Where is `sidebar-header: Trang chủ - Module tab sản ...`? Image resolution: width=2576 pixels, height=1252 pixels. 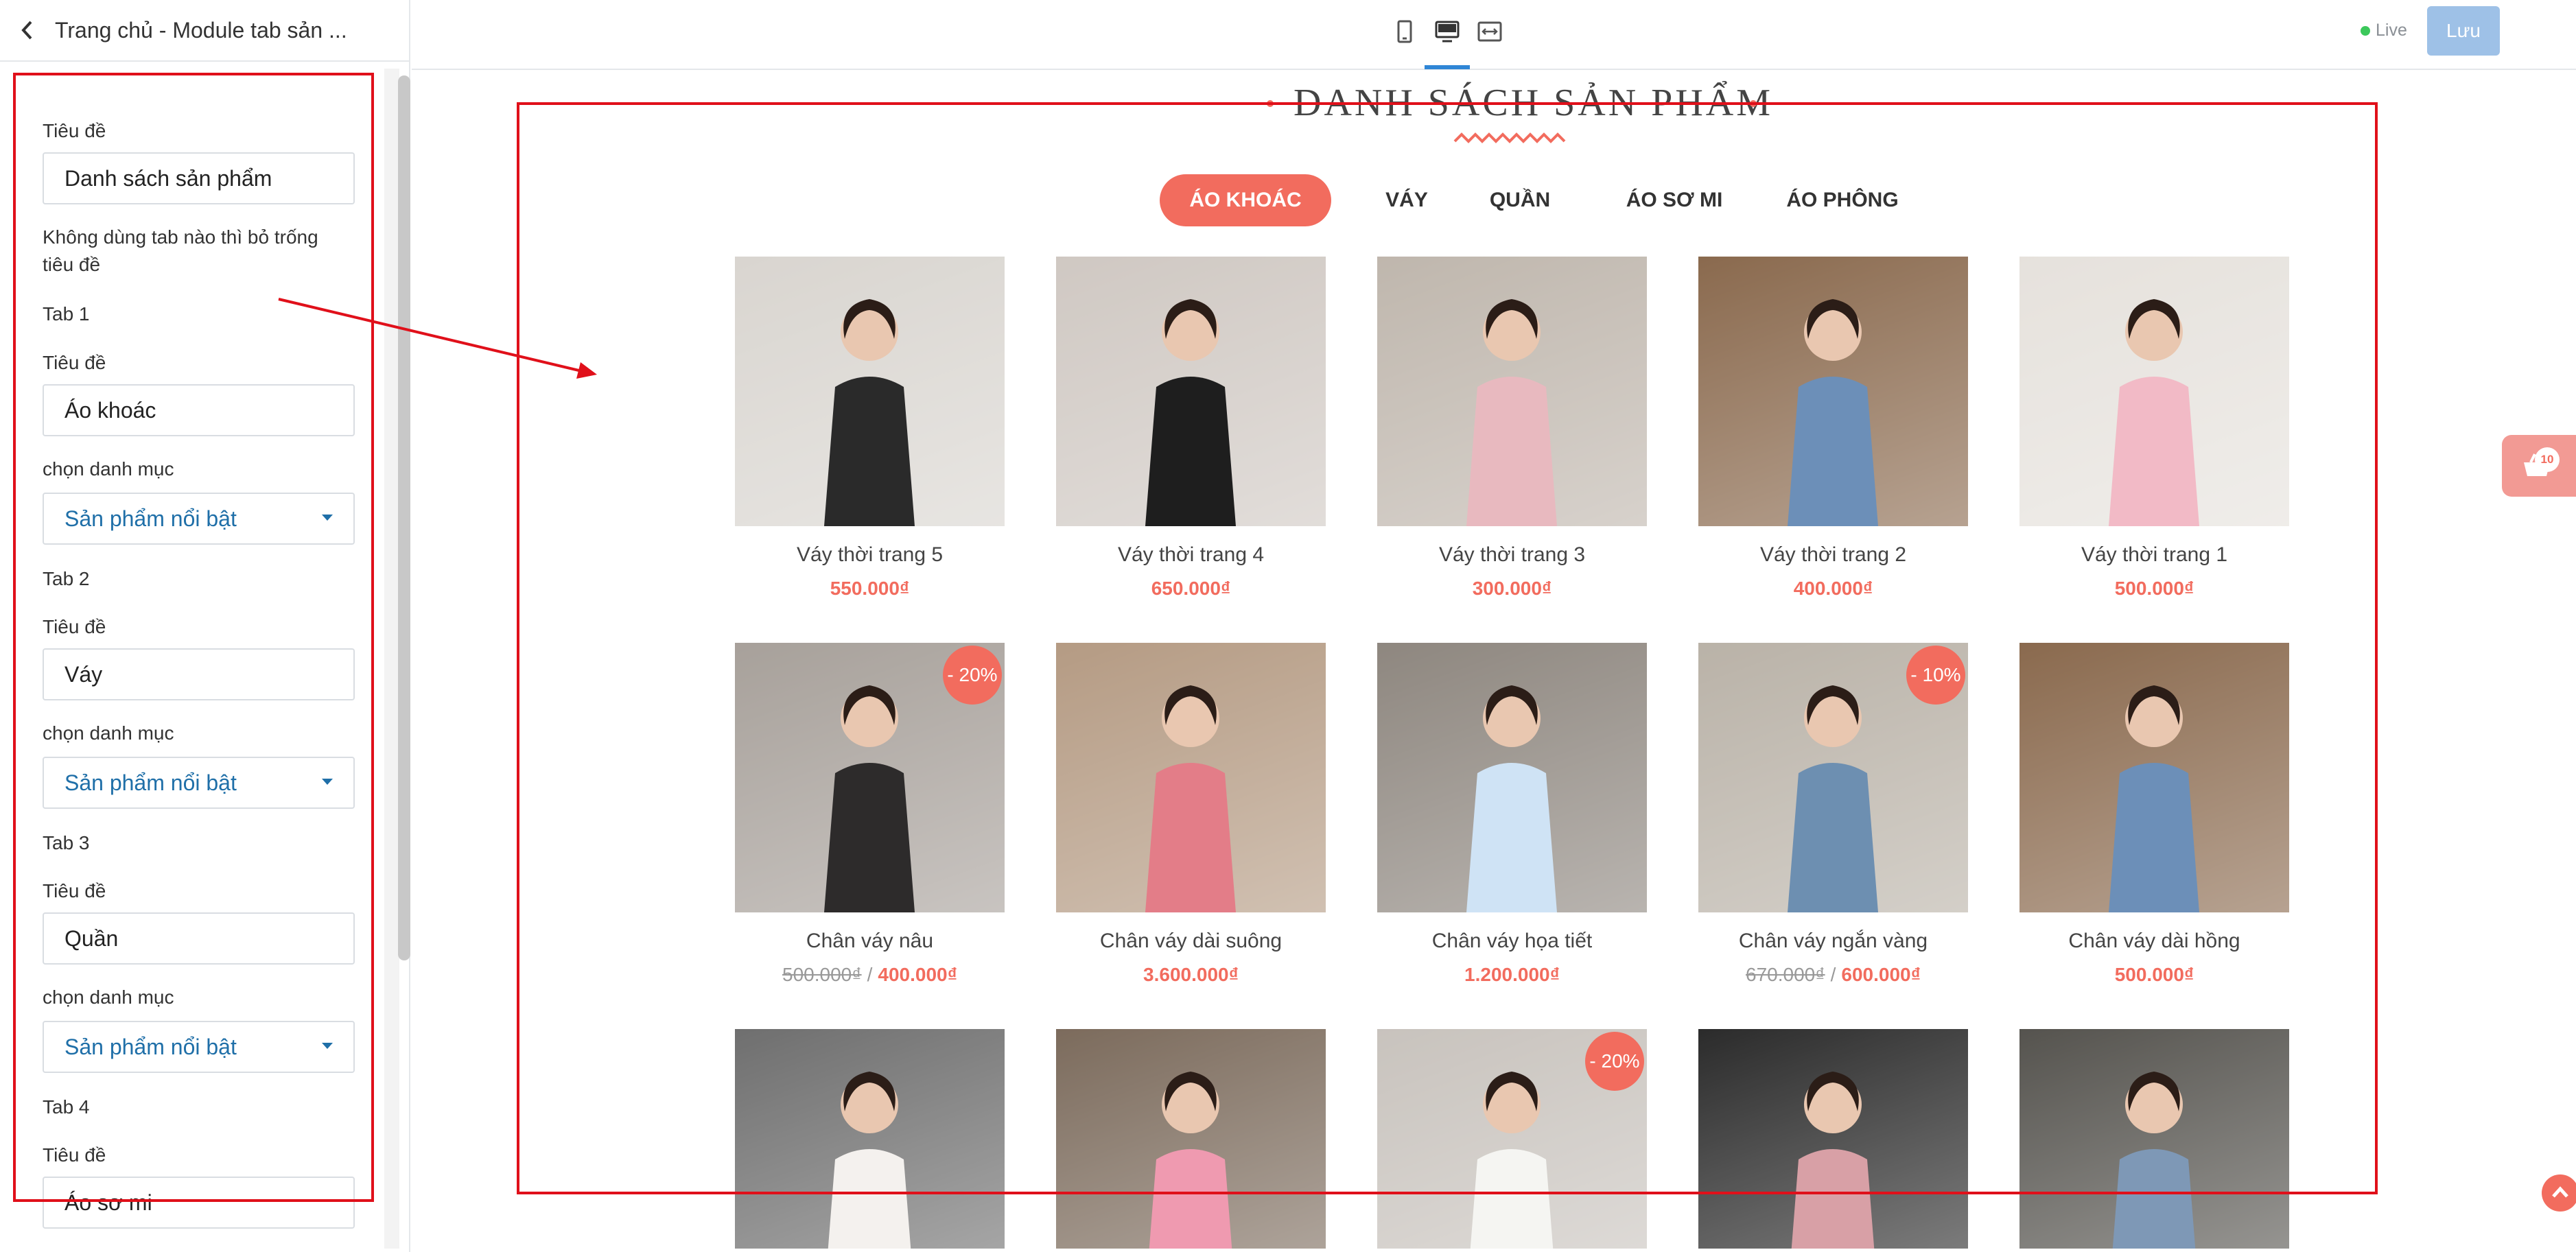 sidebar-header: Trang chủ - Module tab sản ... is located at coordinates (204, 31).